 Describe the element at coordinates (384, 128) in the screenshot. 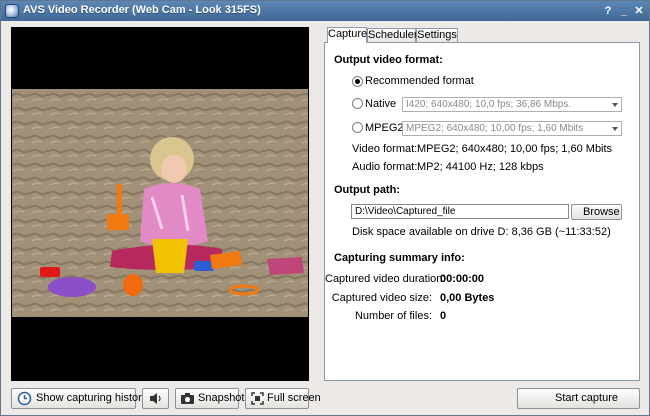

I see `mpeg2-label: MPEG2` at that location.